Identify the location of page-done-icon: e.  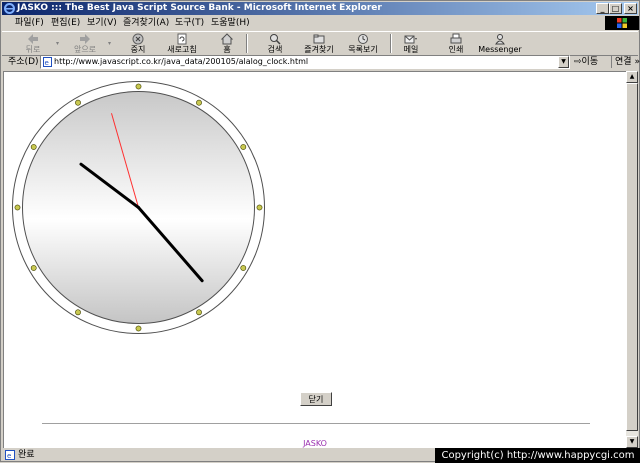
(10, 455).